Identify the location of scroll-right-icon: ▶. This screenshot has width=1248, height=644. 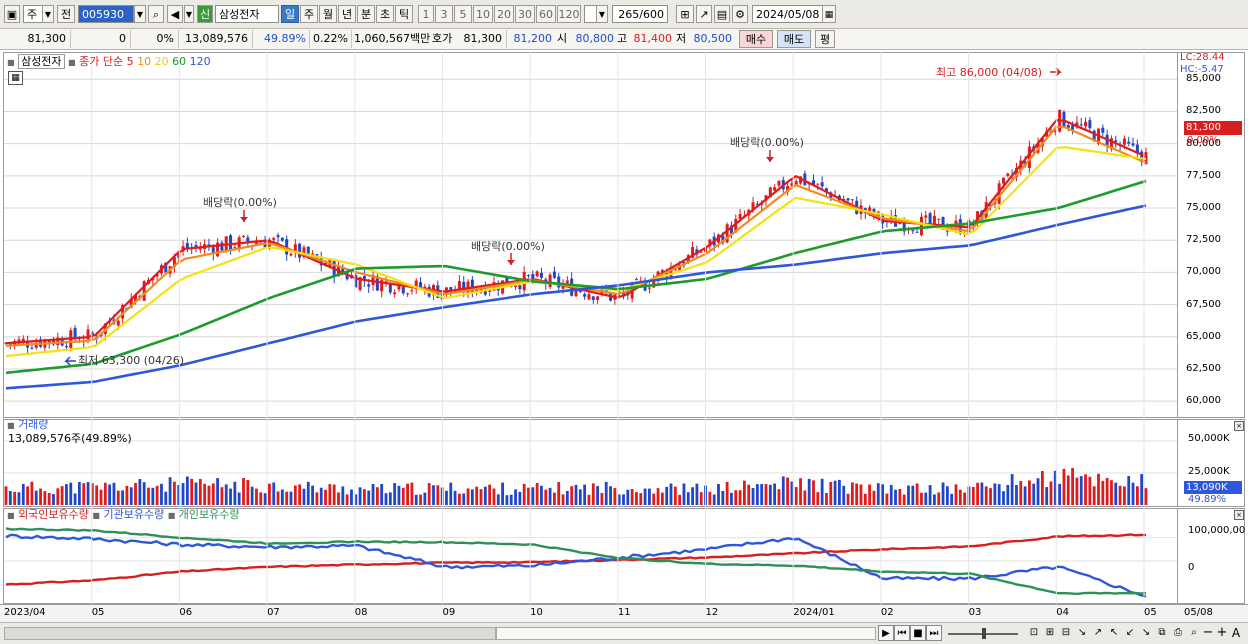
(886, 633).